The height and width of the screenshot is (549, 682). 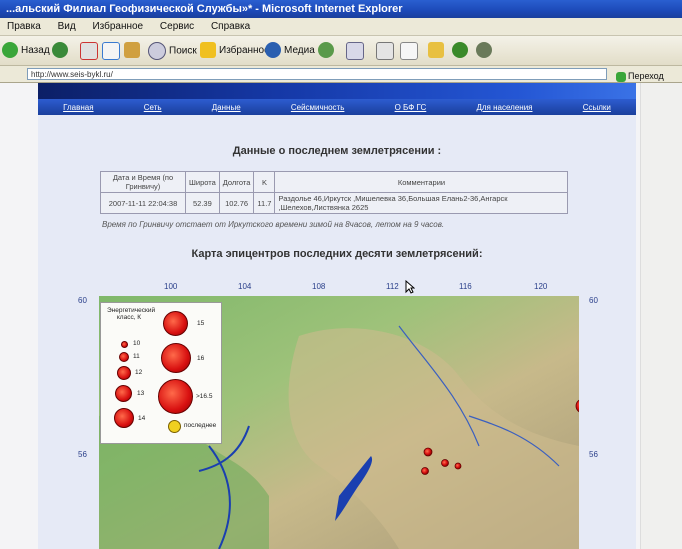 What do you see at coordinates (171, 286) in the screenshot?
I see `lon-tick-100: 100` at bounding box center [171, 286].